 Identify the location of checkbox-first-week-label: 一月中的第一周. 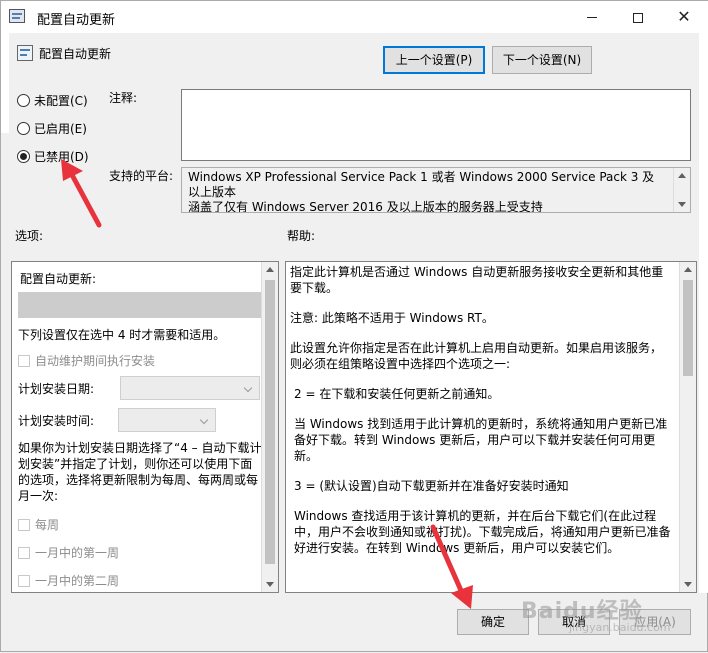
(77, 553).